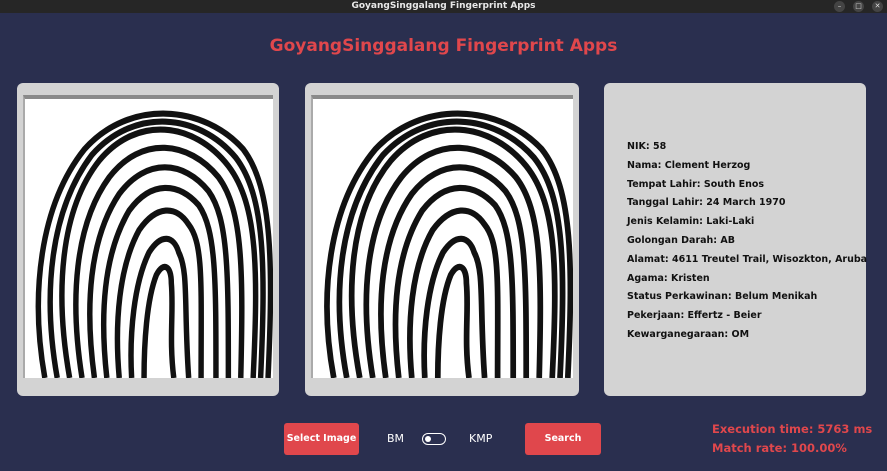  What do you see at coordinates (691, 222) in the screenshot?
I see `info-jenis-kelamin: Jenis Kelamin: Laki-Laki` at bounding box center [691, 222].